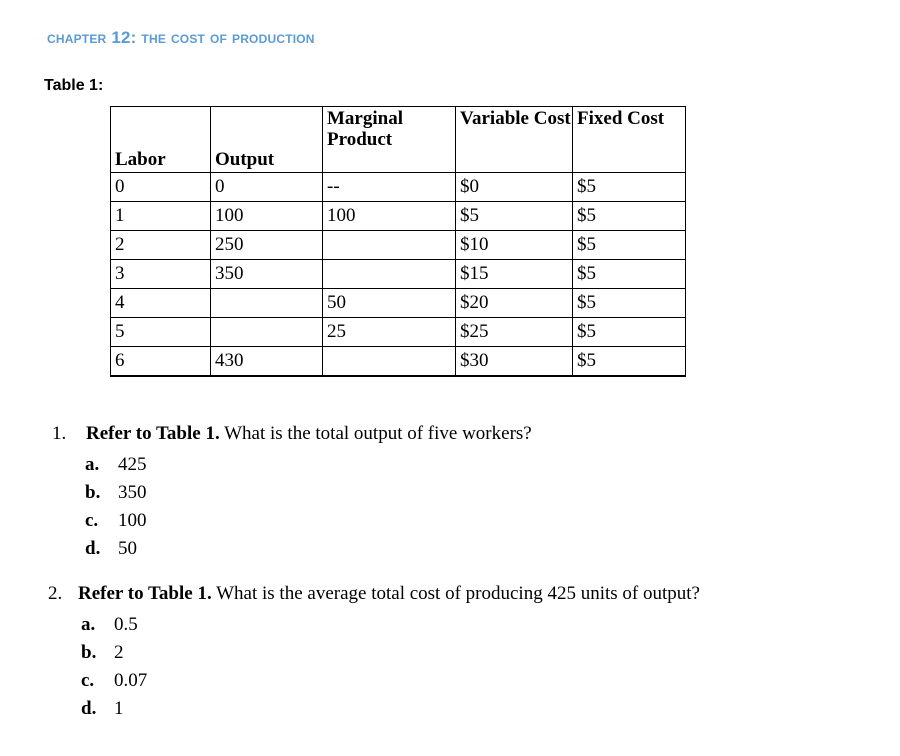 The width and height of the screenshot is (900, 756). I want to click on table-row: 3 350 $15 $5, so click(398, 274).